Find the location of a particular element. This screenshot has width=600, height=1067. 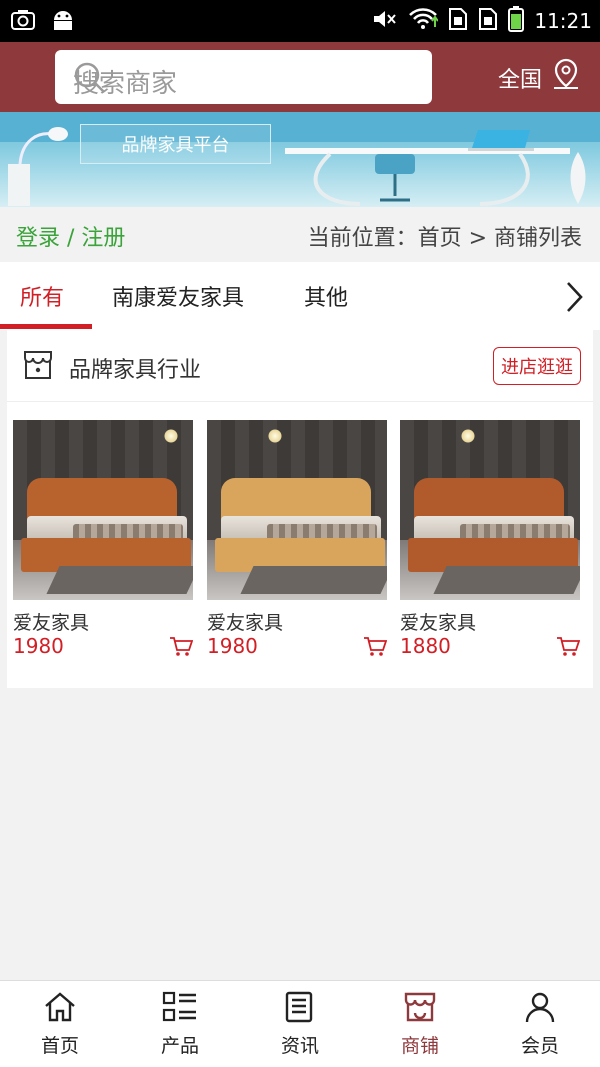

sim-icon is located at coordinates (458, 21).